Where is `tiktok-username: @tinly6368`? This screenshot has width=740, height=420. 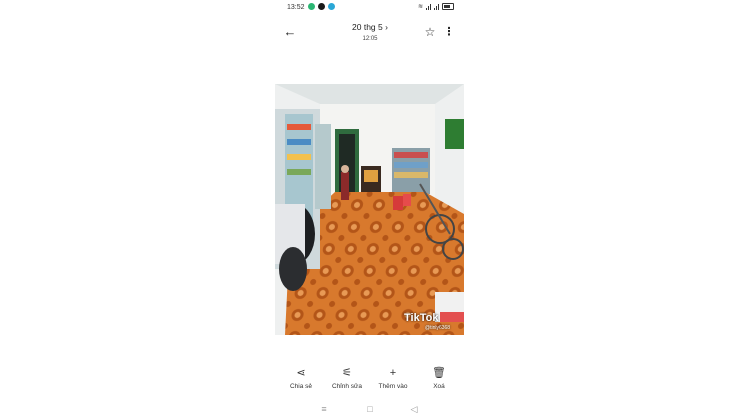
tiktok-username: @tinly6368 is located at coordinates (438, 328).